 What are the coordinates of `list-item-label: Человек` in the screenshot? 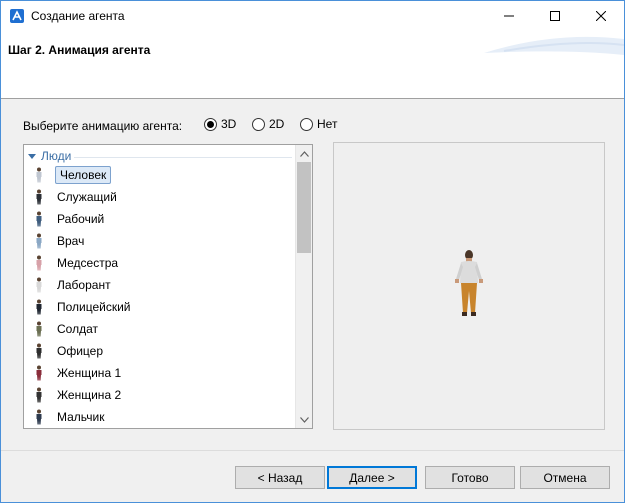 It's located at (83, 175).